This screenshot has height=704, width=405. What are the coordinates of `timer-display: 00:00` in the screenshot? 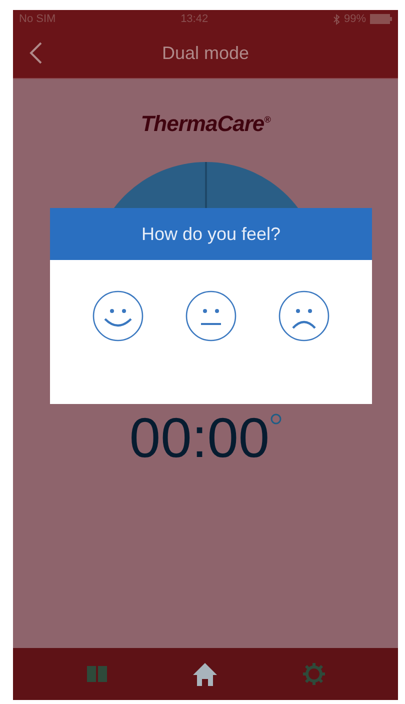 It's located at (199, 437).